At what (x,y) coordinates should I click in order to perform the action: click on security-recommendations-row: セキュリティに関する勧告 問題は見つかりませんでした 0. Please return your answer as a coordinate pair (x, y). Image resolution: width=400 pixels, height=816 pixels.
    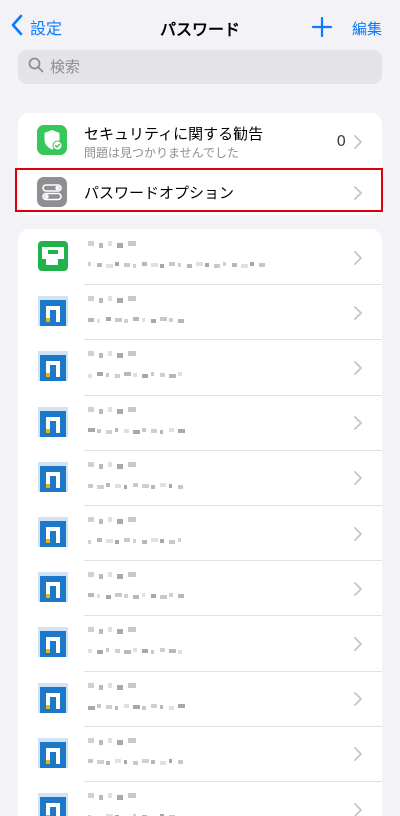
    Looking at the image, I should click on (200, 140).